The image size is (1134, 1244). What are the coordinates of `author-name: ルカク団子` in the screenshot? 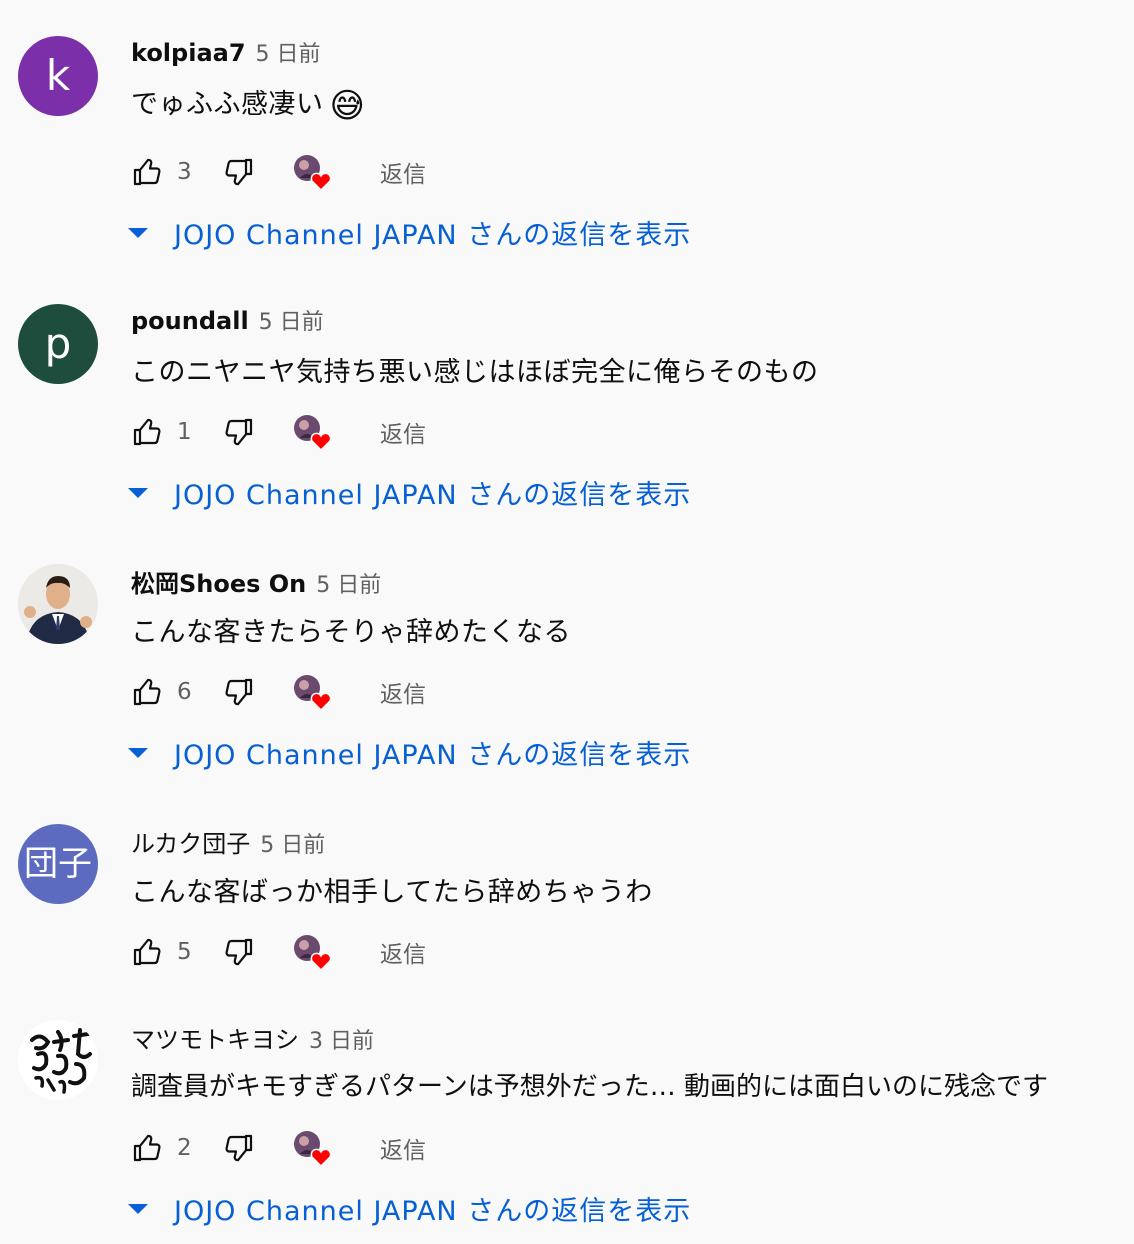 It's located at (190, 841).